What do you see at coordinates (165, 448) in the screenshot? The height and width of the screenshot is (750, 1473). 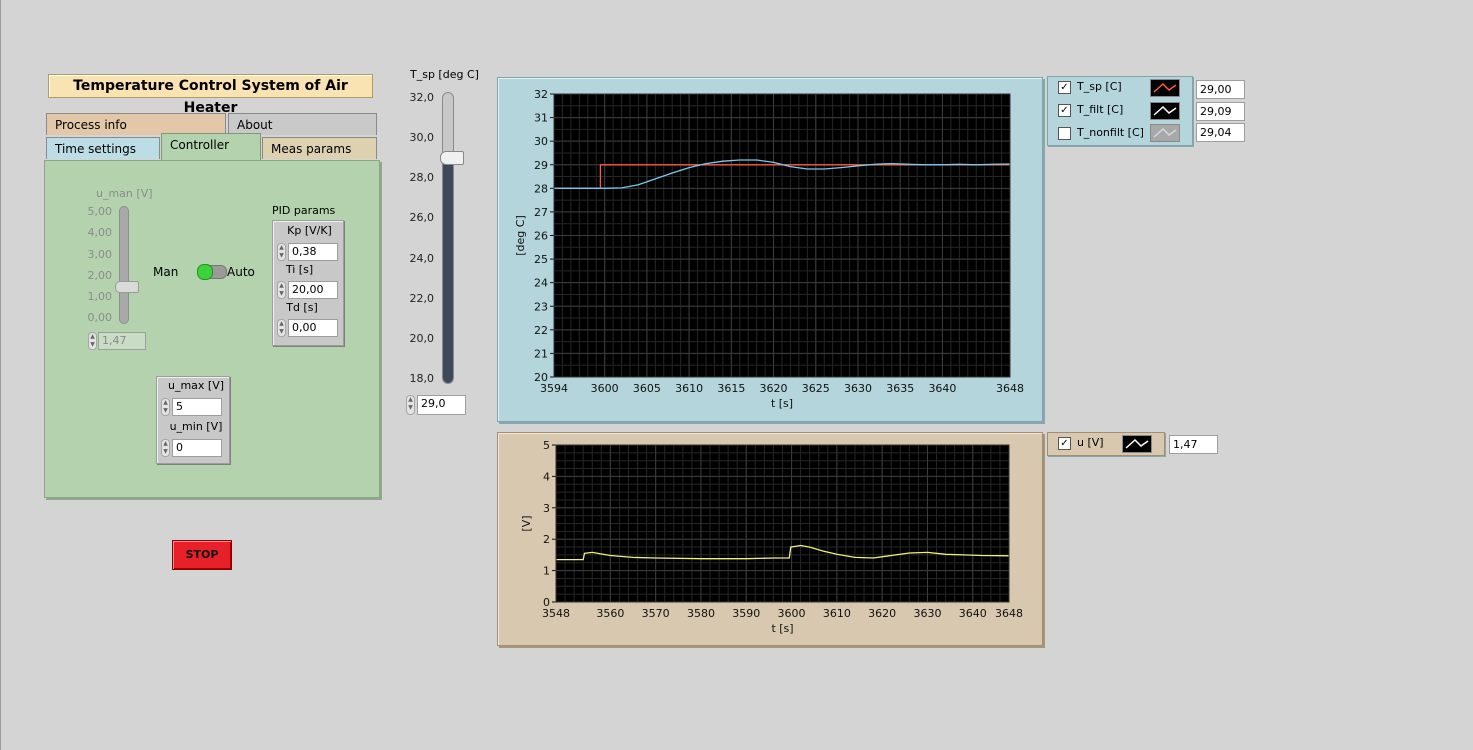 I see `u-min-spinner: ▲ ▼` at bounding box center [165, 448].